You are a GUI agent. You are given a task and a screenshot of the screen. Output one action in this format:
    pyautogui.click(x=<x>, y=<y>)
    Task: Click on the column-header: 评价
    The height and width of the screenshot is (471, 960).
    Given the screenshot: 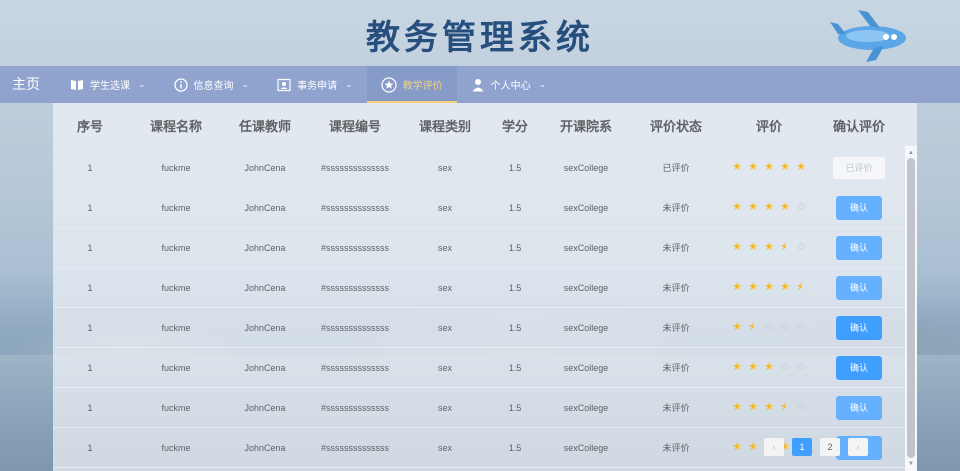 What is the action you would take?
    pyautogui.click(x=769, y=125)
    